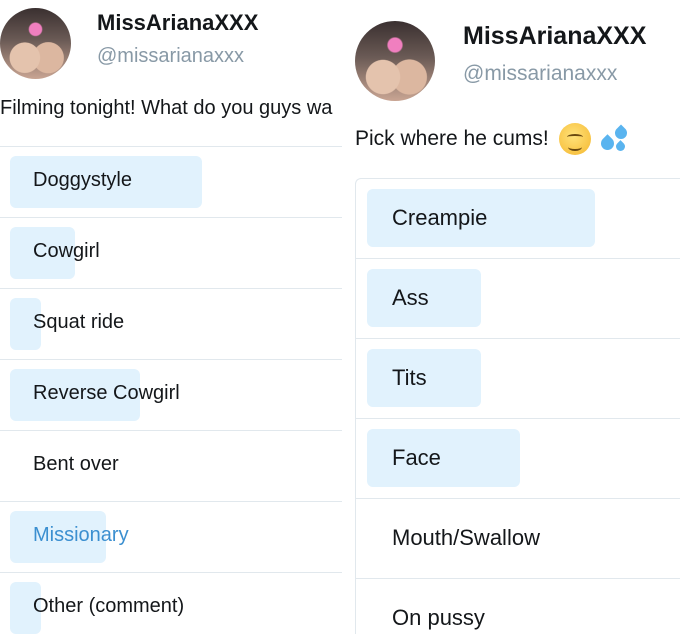 The height and width of the screenshot is (634, 680). Describe the element at coordinates (438, 617) in the screenshot. I see `poll-option-label: On pussy` at that location.